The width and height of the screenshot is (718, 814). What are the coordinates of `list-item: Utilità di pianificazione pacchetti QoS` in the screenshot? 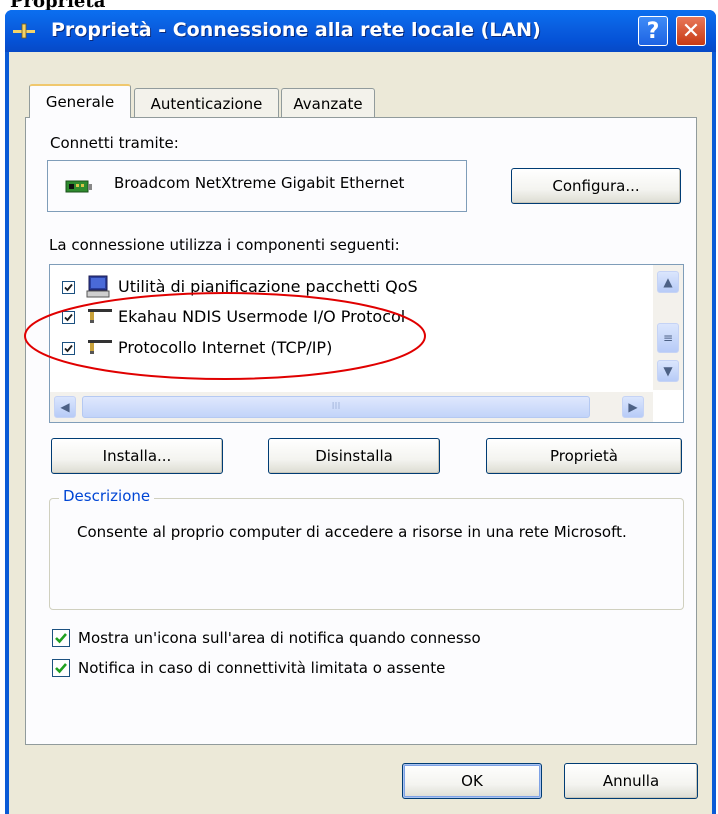 It's located at (350, 289).